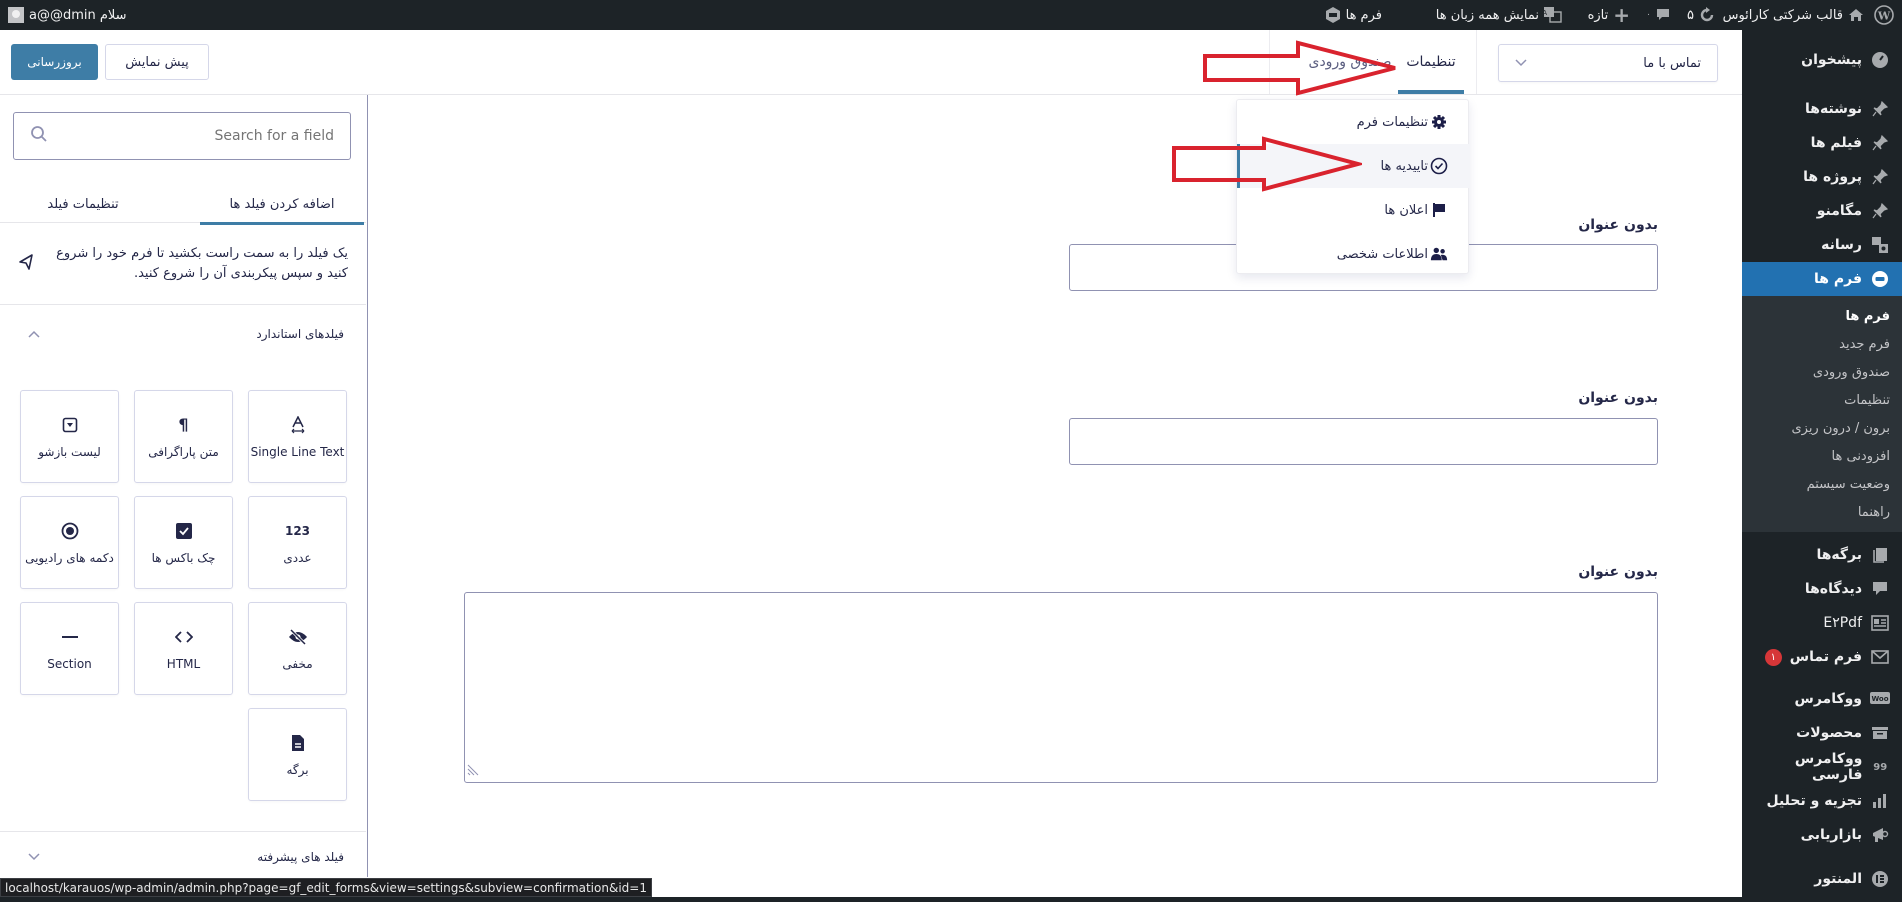 The width and height of the screenshot is (1902, 902). Describe the element at coordinates (183, 436) in the screenshot. I see `field-paragraph: ¶ متن پاراگرافی` at that location.